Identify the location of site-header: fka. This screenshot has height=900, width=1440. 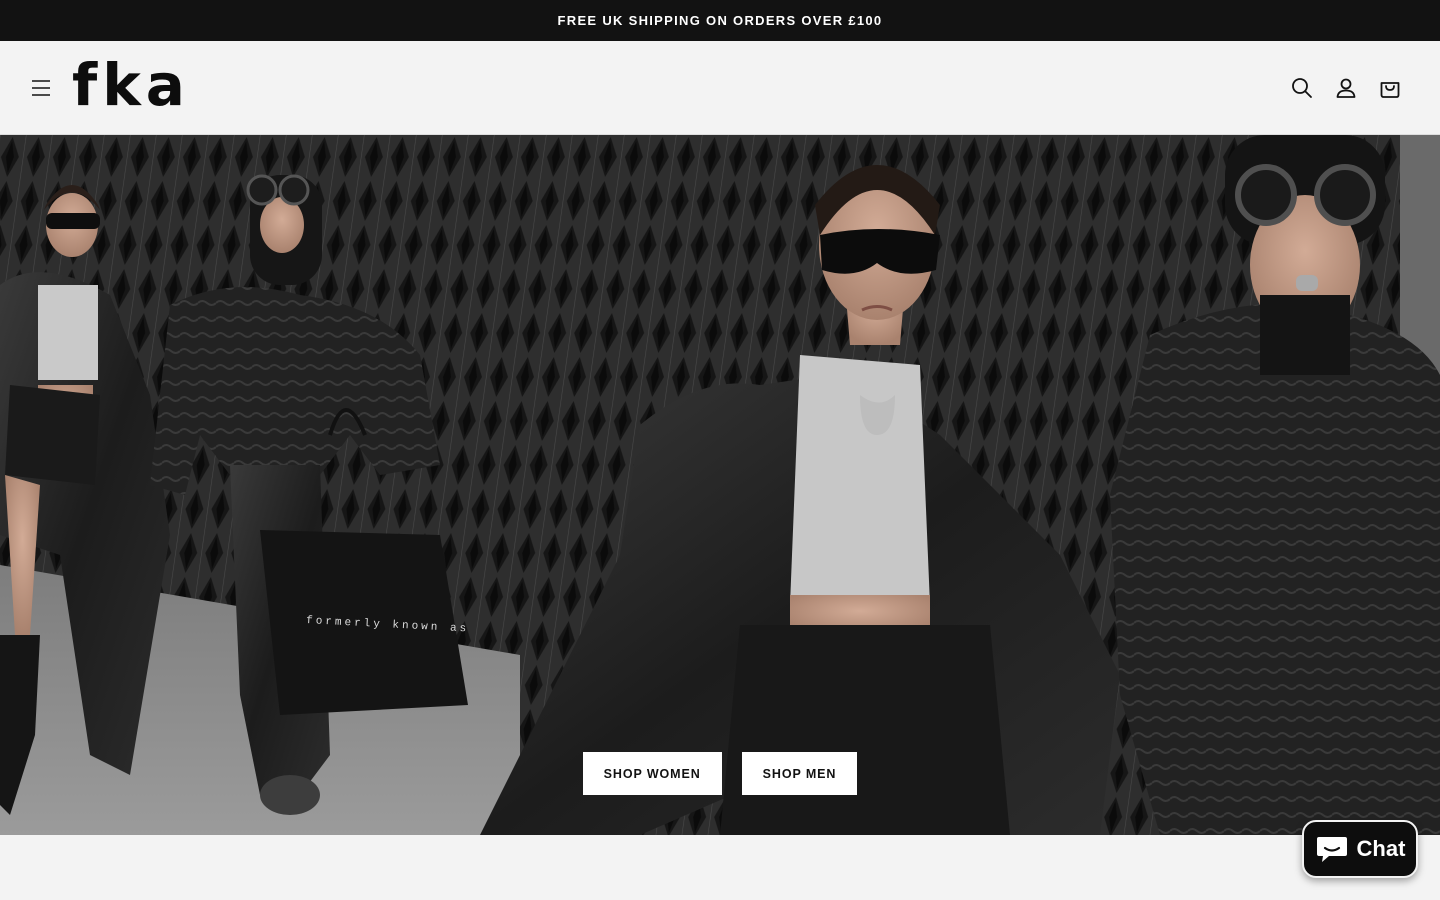
(720, 88).